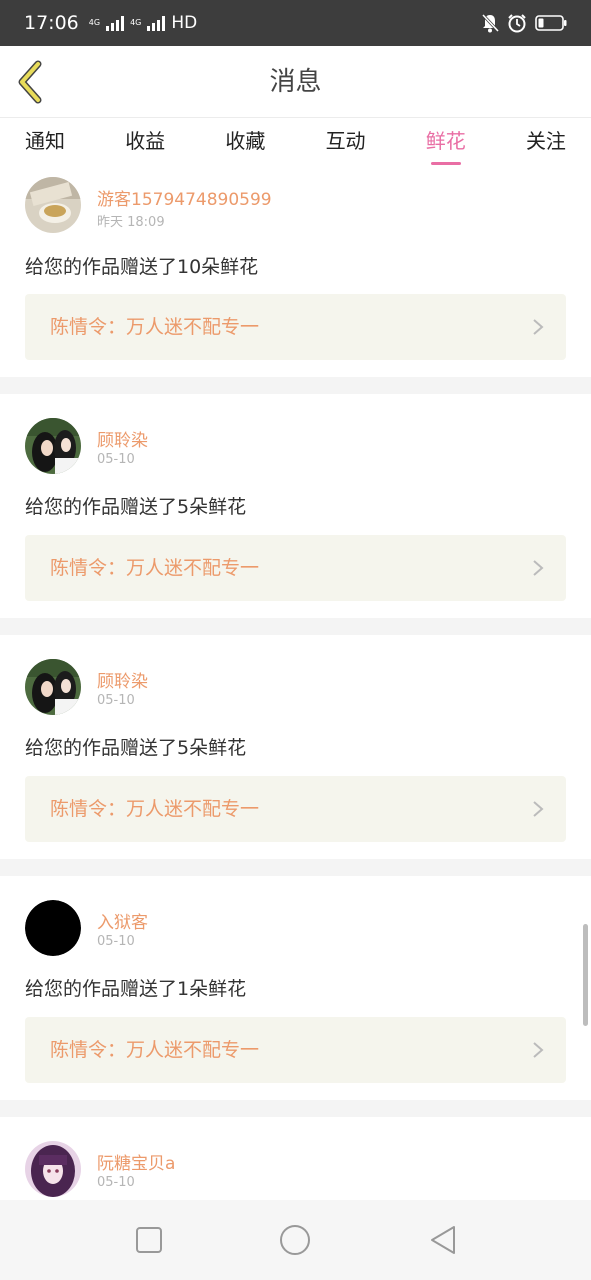 The image size is (591, 1280). I want to click on recents-square-icon, so click(149, 1240).